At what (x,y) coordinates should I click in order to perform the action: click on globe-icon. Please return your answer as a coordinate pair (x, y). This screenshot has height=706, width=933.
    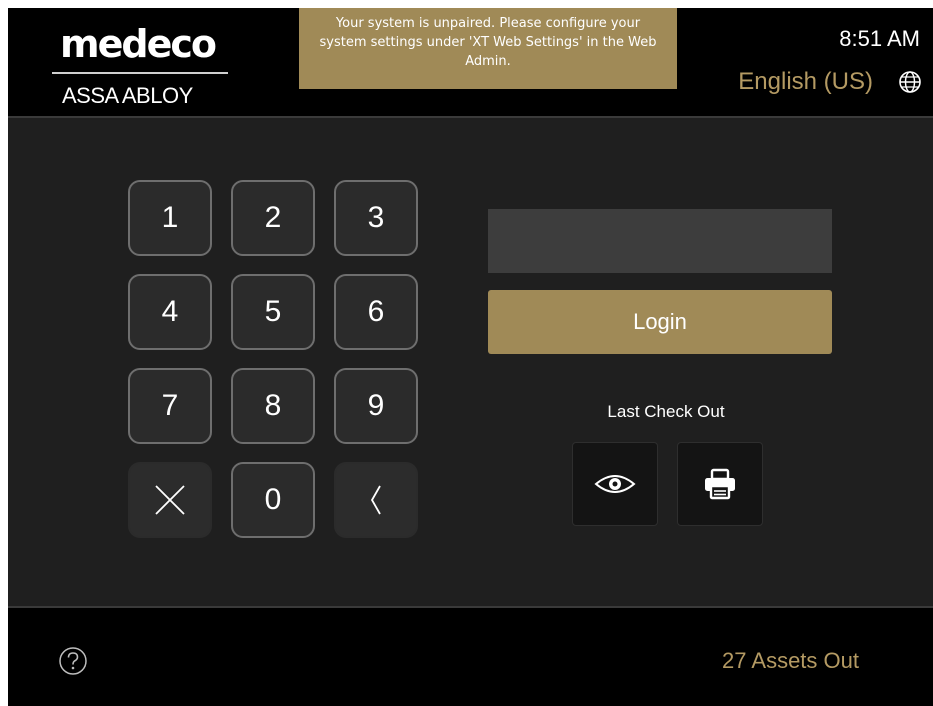
    Looking at the image, I should click on (910, 82).